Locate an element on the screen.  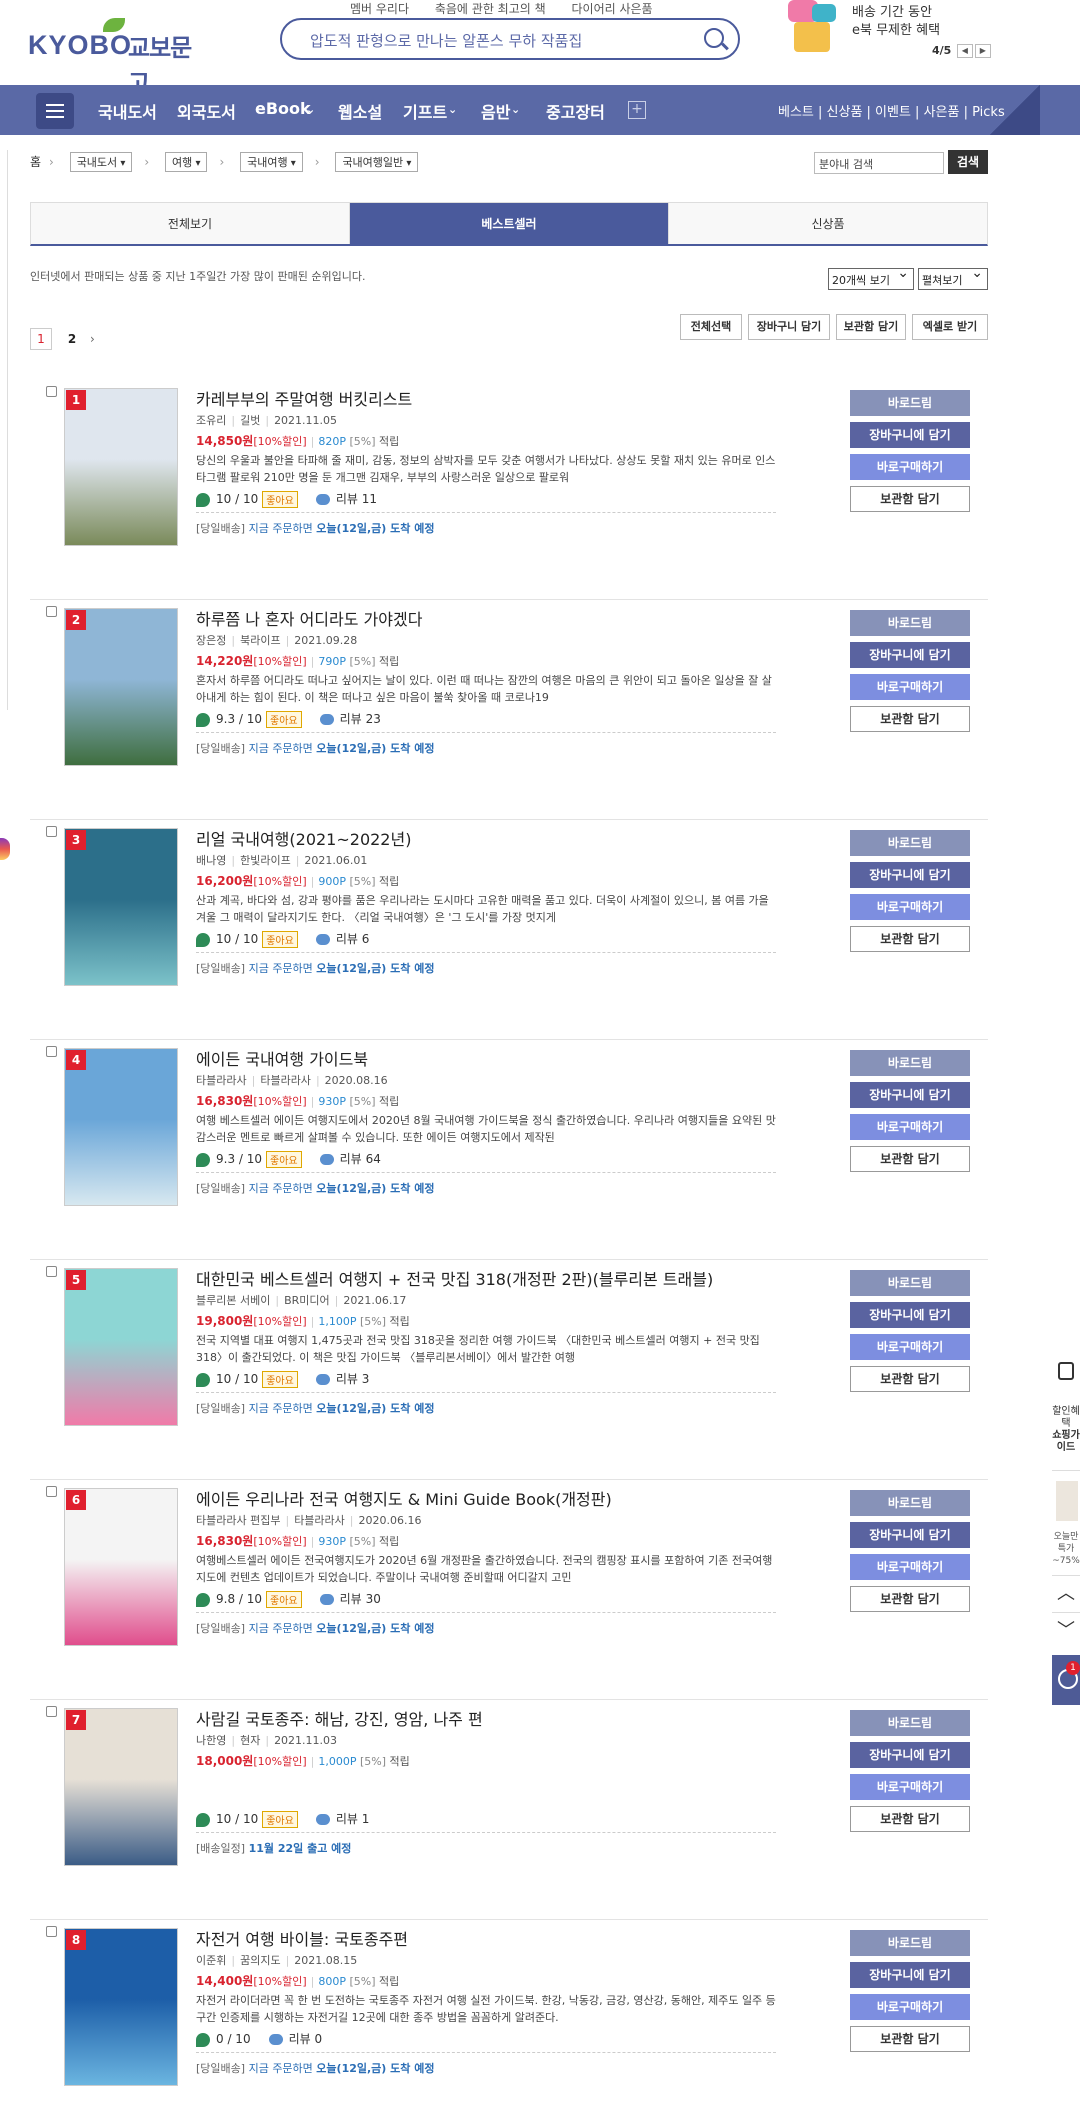
prev-arrow-icon: ◀ is located at coordinates (964, 51).